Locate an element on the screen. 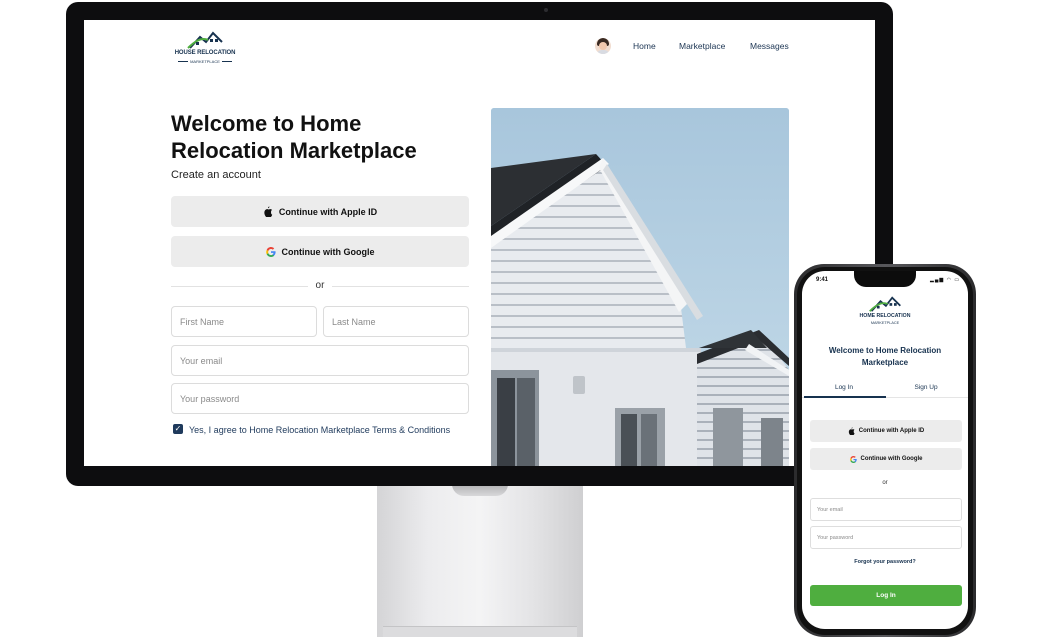  terms-checkbox: ✓ is located at coordinates (178, 429).